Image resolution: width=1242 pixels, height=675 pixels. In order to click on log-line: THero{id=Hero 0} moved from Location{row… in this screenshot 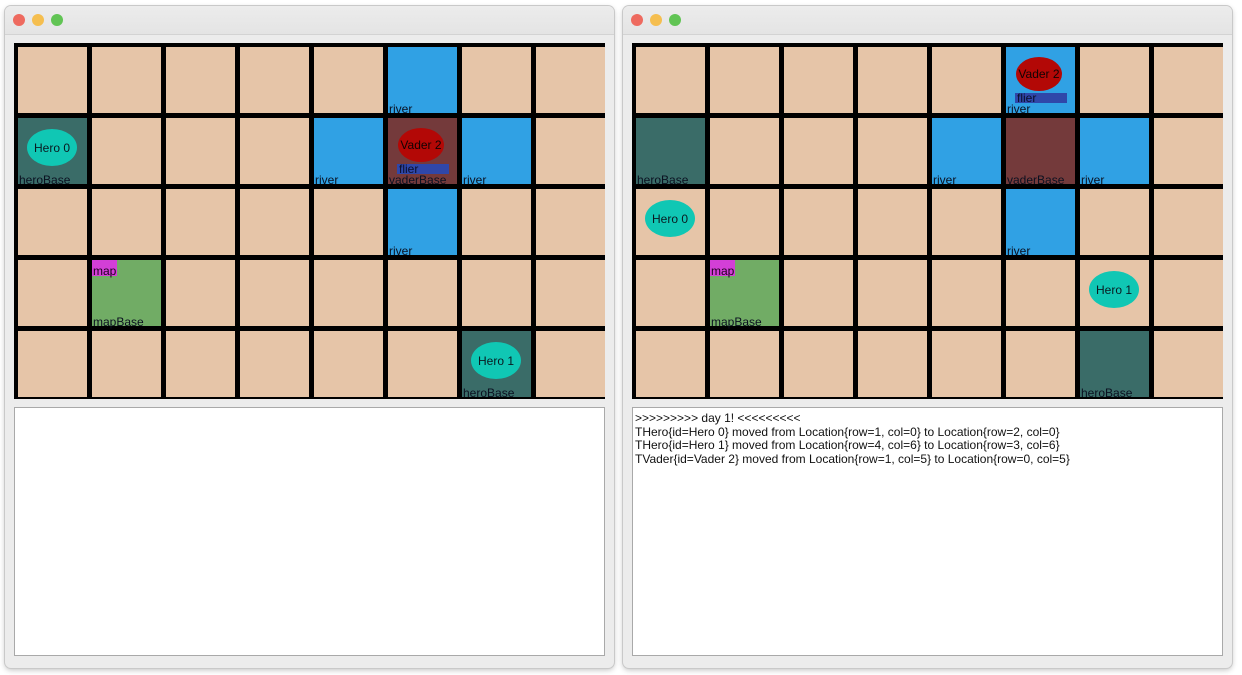, I will do `click(847, 431)`.